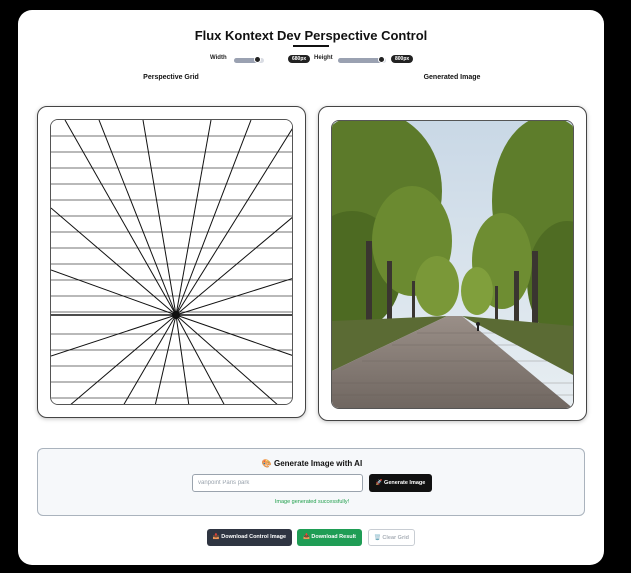  Describe the element at coordinates (402, 59) in the screenshot. I see `height-value-badge: 800px` at that location.